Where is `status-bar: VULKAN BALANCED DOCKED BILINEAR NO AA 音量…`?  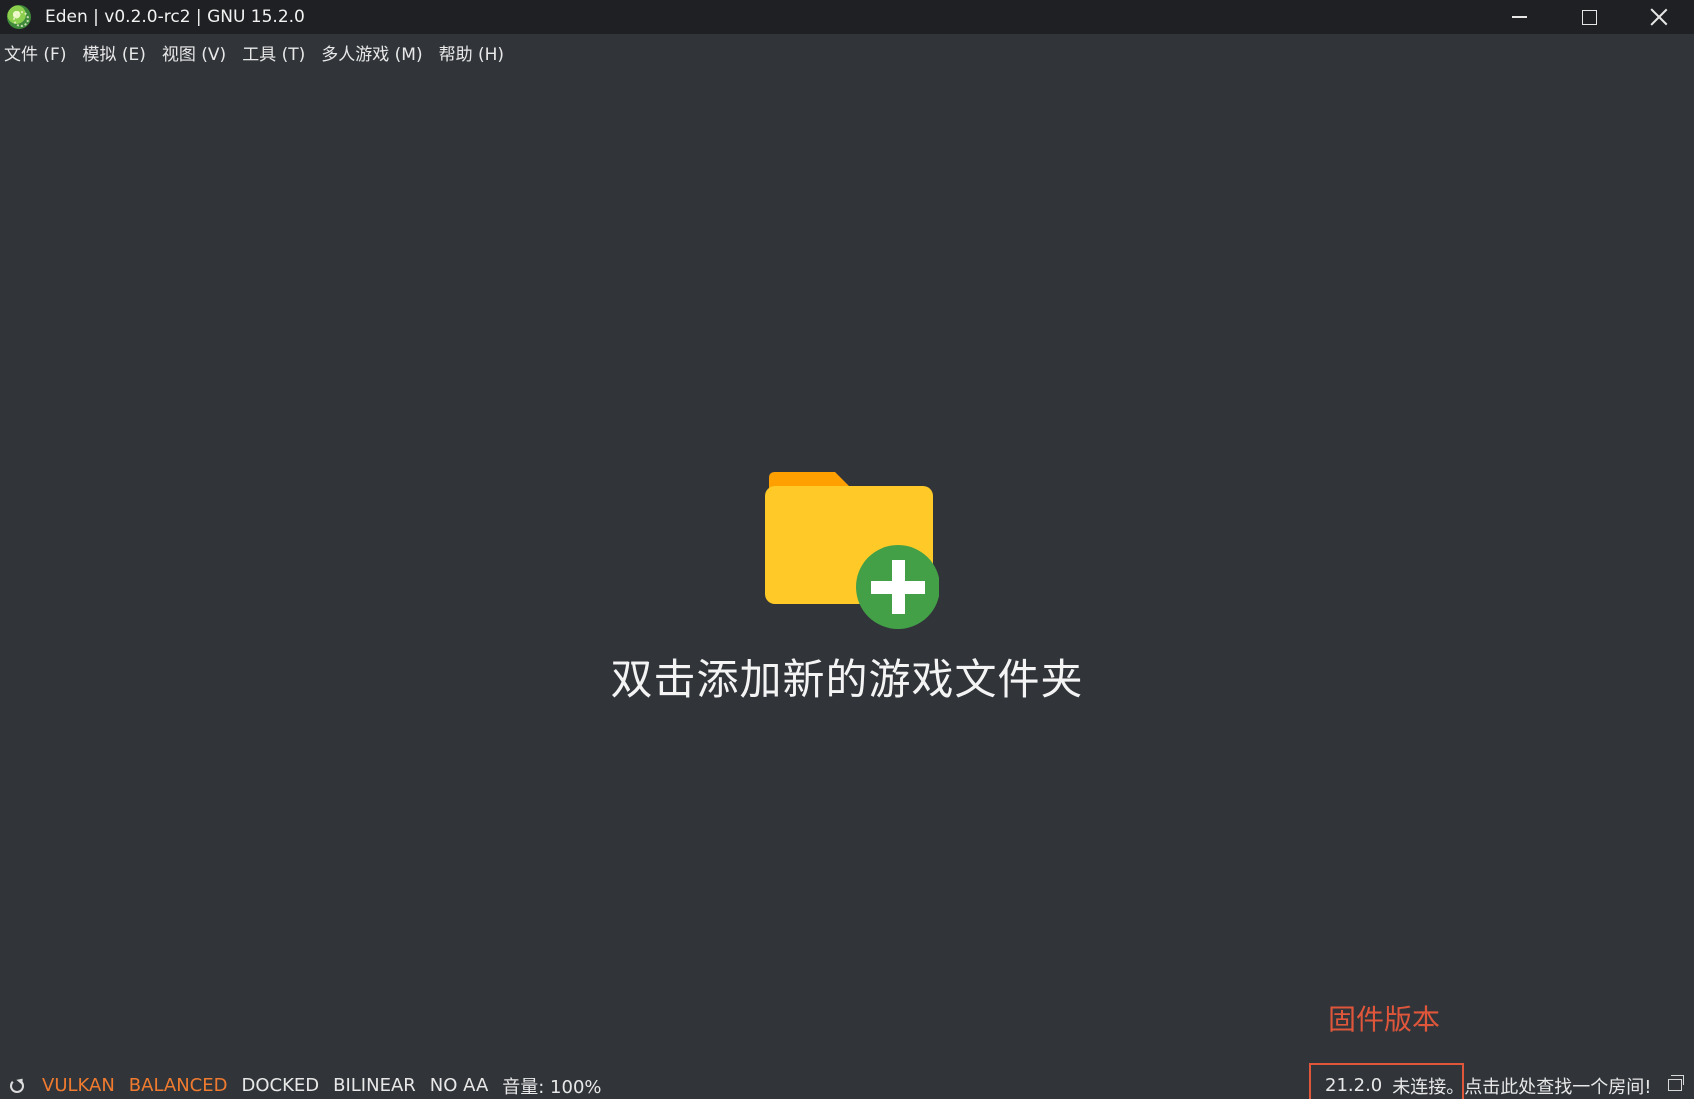
status-bar: VULKAN BALANCED DOCKED BILINEAR NO AA 音量… is located at coordinates (847, 1085).